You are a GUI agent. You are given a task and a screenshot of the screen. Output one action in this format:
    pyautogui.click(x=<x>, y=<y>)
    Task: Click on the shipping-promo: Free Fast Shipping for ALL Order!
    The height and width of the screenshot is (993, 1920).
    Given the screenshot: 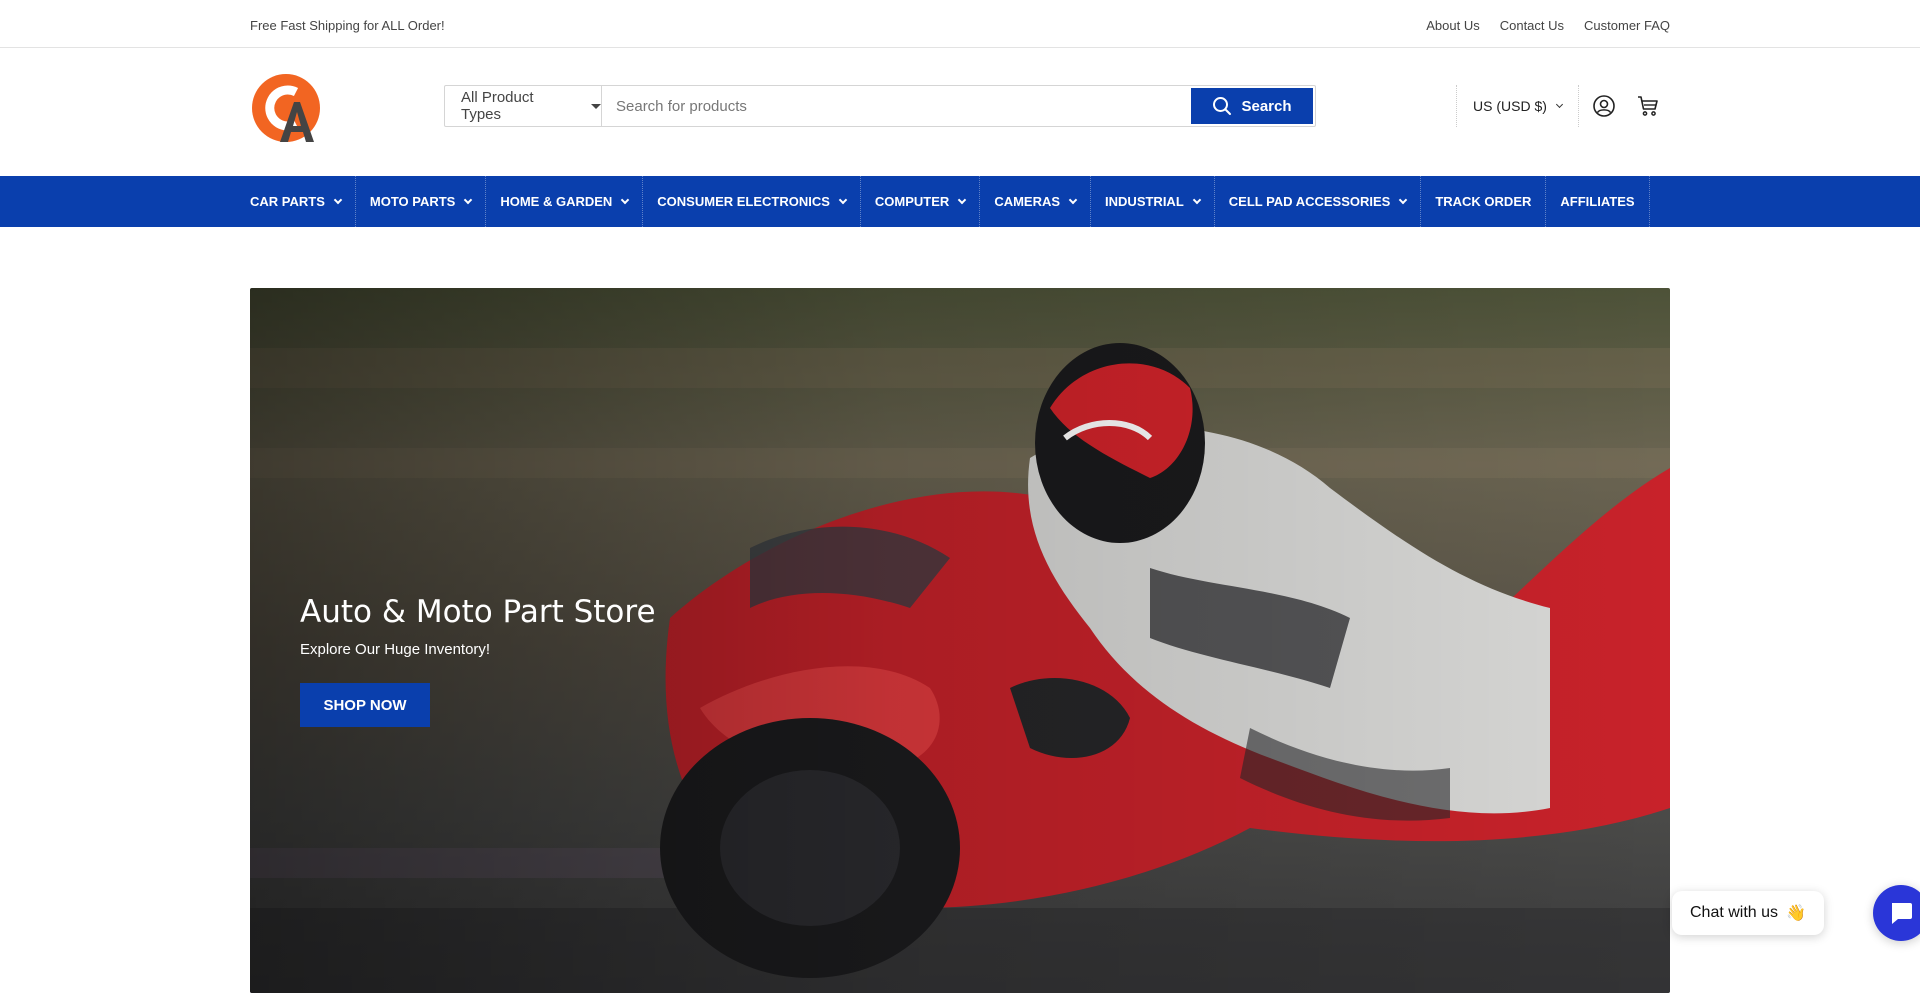 What is the action you would take?
    pyautogui.click(x=347, y=25)
    